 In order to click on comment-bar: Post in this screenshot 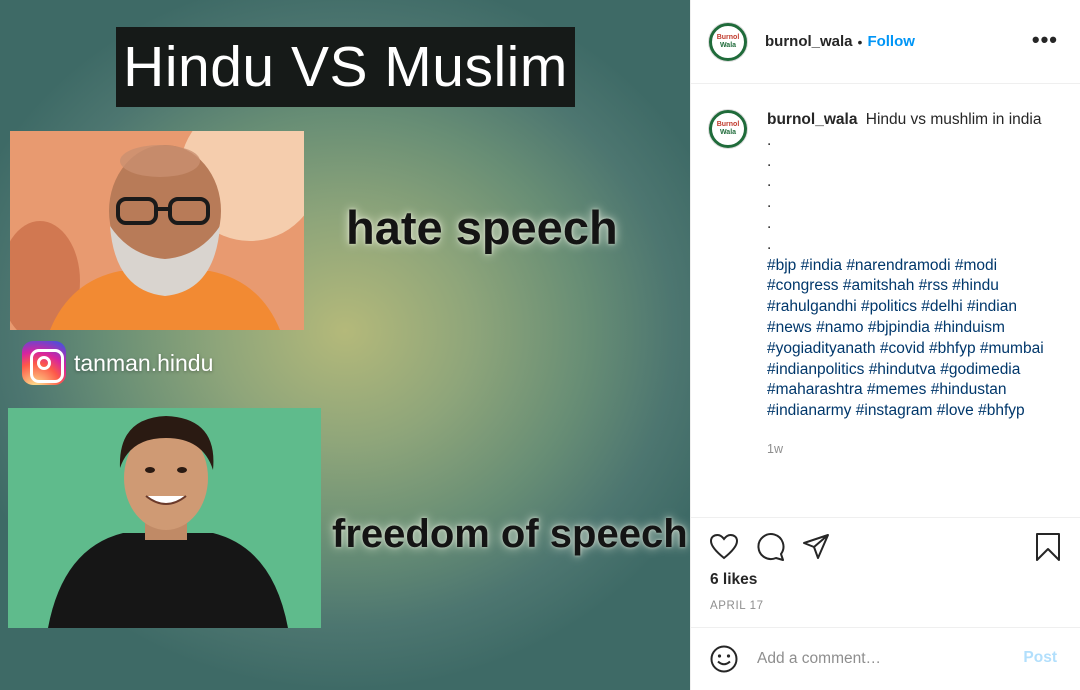, I will do `click(885, 659)`.